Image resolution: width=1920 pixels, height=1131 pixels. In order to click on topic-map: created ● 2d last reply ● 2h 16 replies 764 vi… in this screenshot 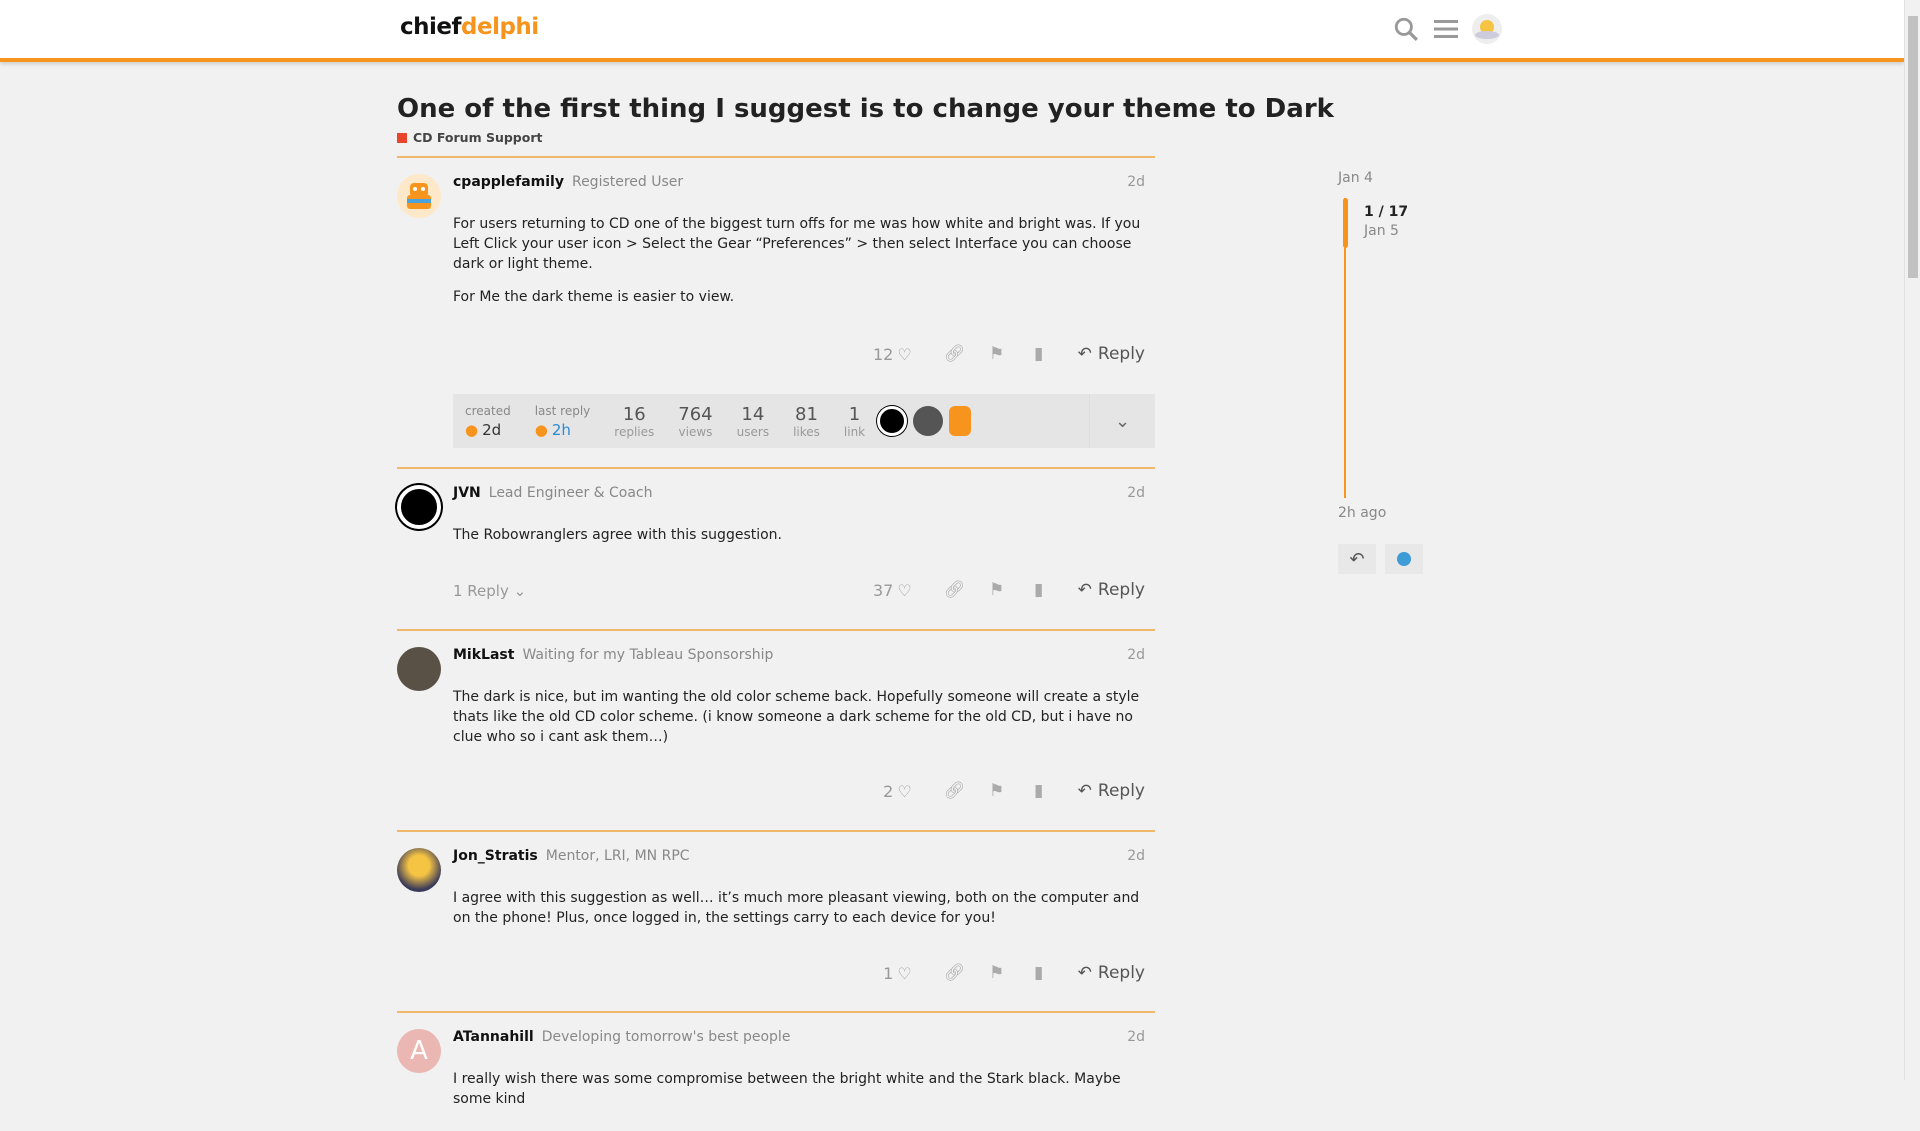, I will do `click(804, 421)`.